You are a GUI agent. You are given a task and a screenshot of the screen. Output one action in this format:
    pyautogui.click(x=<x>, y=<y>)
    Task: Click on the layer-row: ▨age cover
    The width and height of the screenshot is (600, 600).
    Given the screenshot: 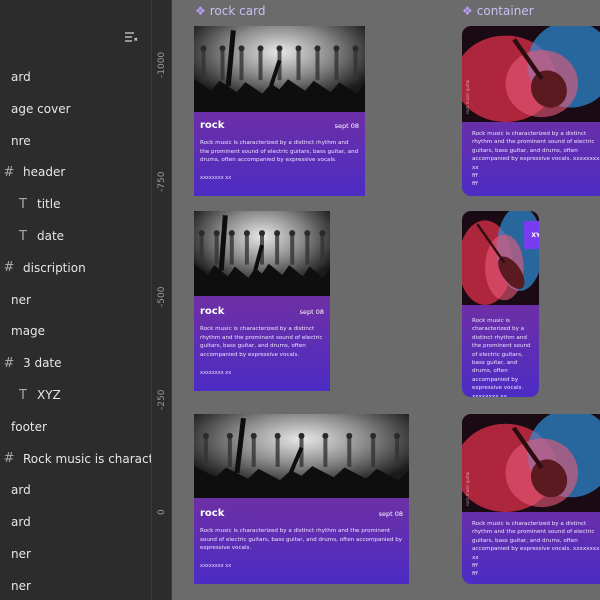 What is the action you would take?
    pyautogui.click(x=35, y=109)
    